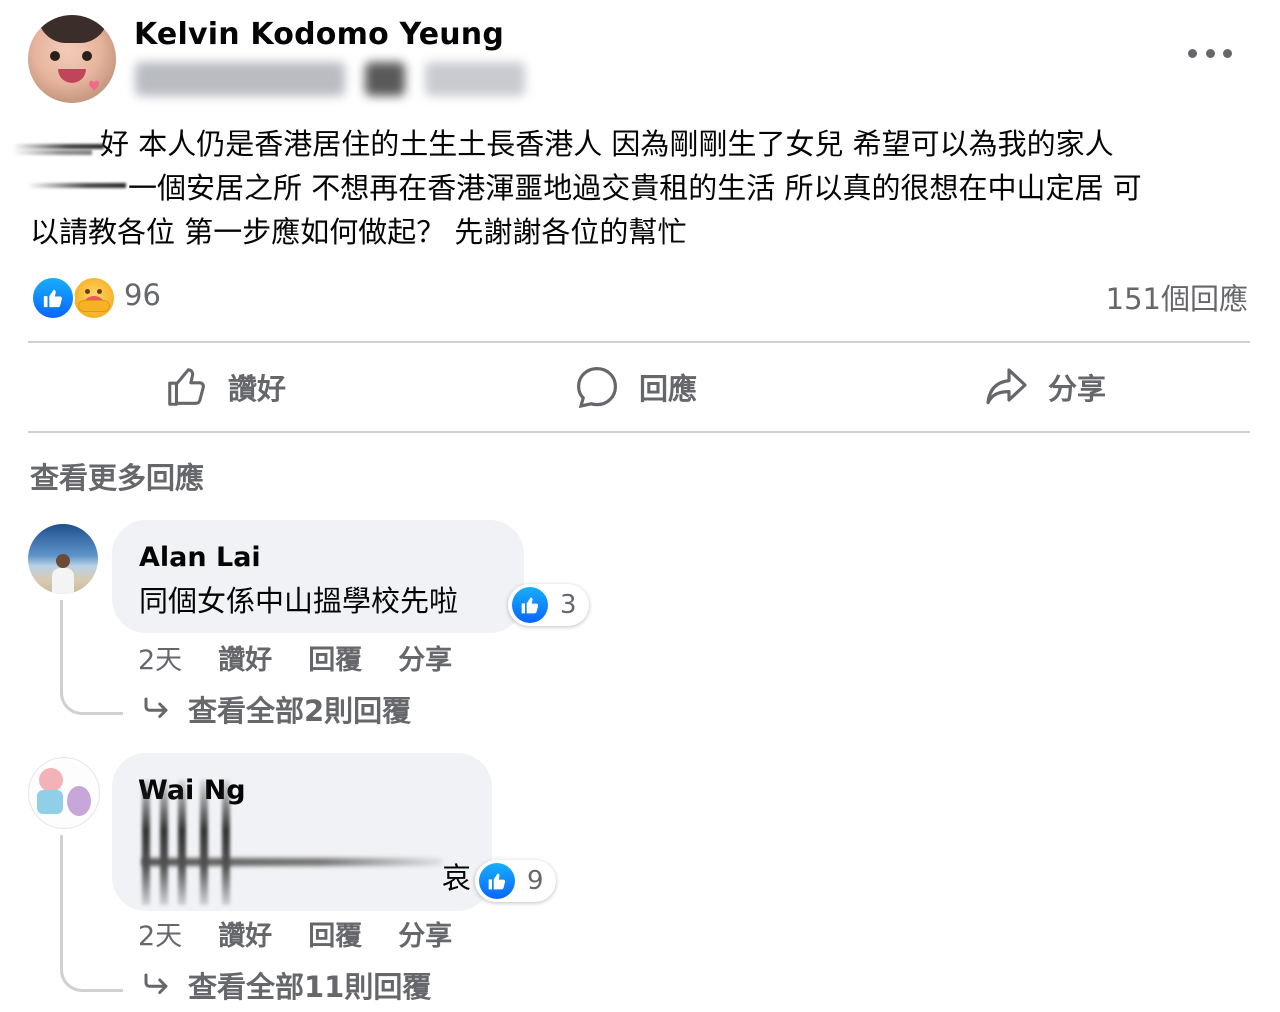 The height and width of the screenshot is (1012, 1280). Describe the element at coordinates (300, 711) in the screenshot. I see `view-replies-label: 查看全部2則回覆` at that location.